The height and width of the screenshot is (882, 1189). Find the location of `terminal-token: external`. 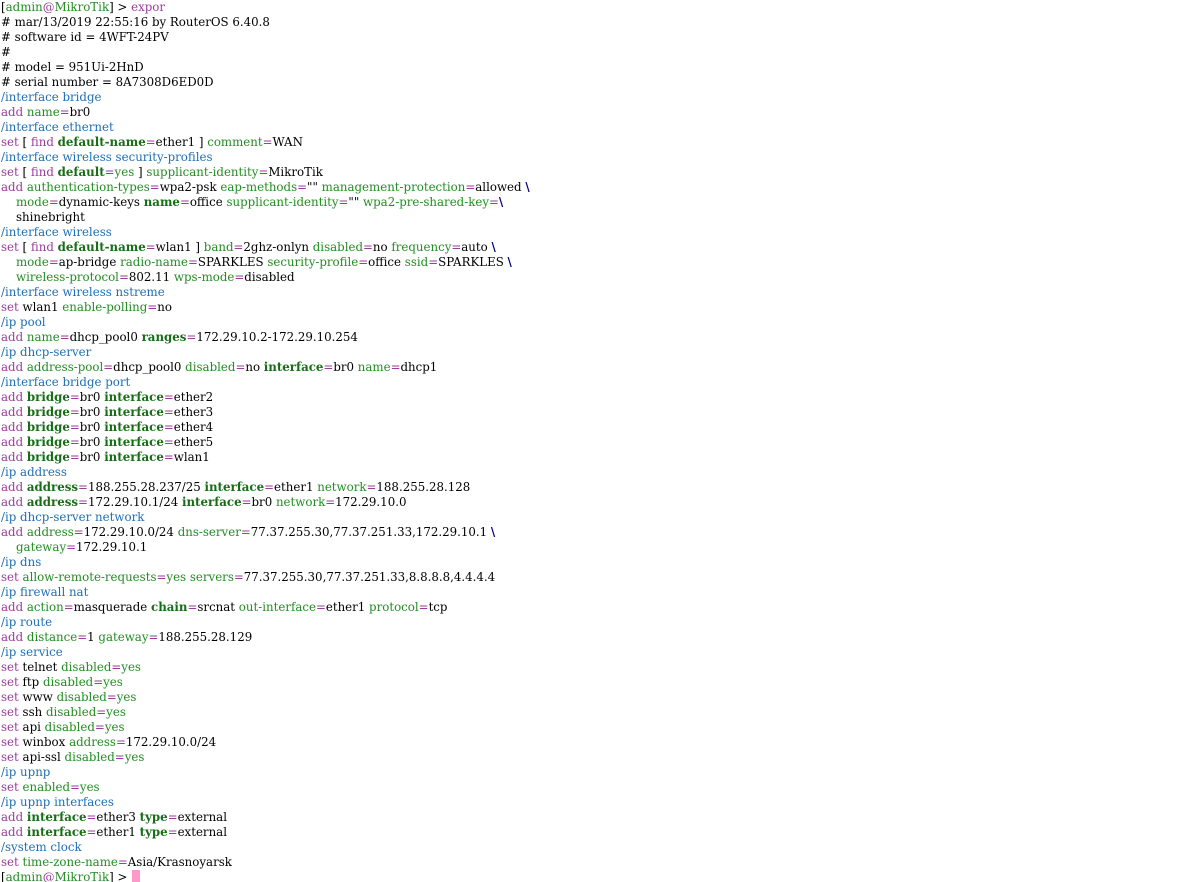

terminal-token: external is located at coordinates (202, 832).